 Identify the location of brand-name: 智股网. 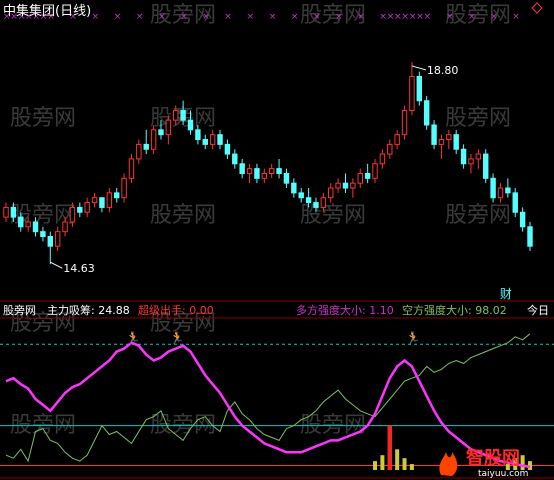
(493, 458).